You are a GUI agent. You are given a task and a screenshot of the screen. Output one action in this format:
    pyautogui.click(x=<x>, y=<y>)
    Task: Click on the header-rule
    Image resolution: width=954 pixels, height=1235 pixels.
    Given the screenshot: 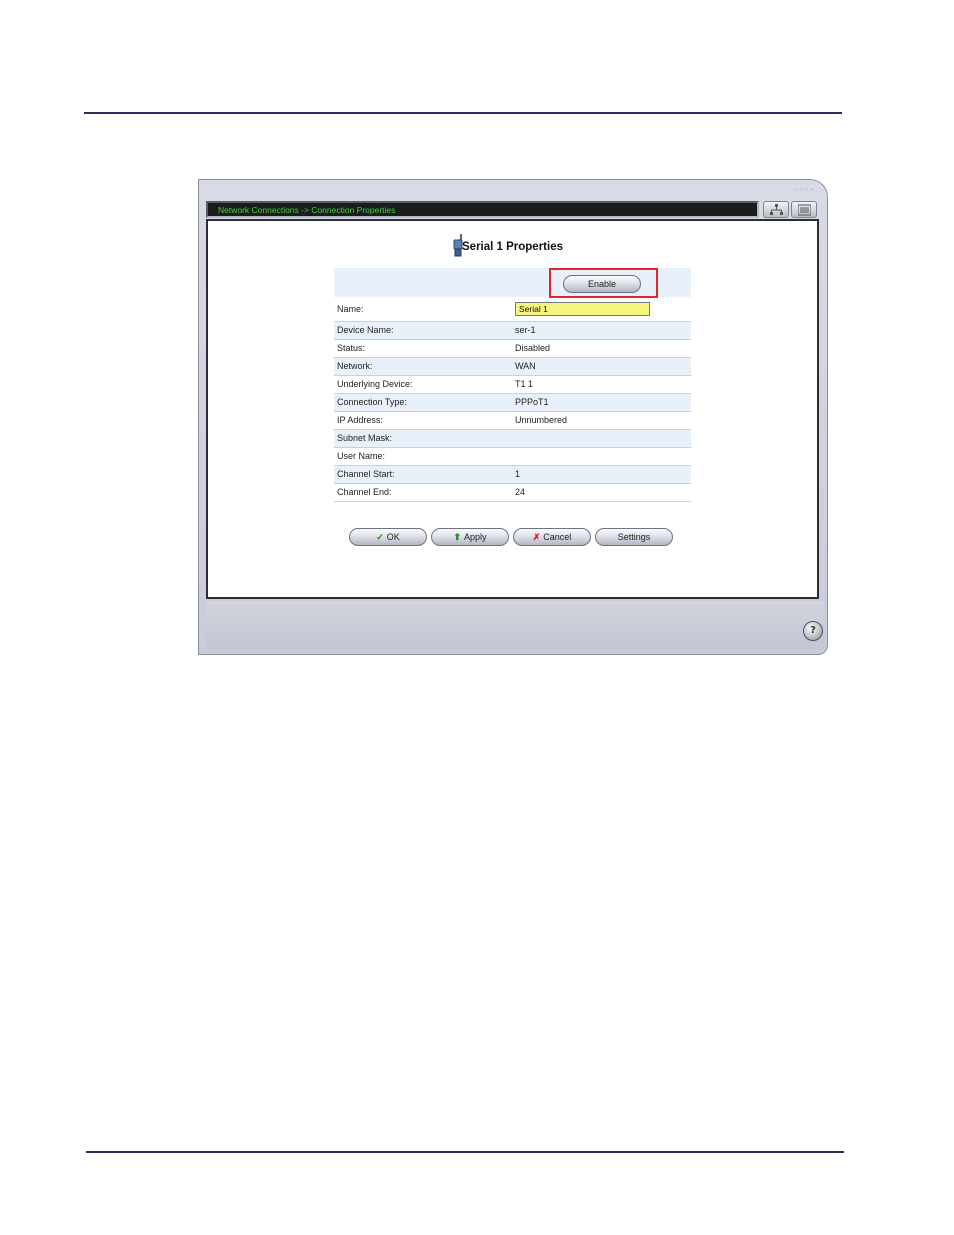 What is the action you would take?
    pyautogui.click(x=463, y=113)
    